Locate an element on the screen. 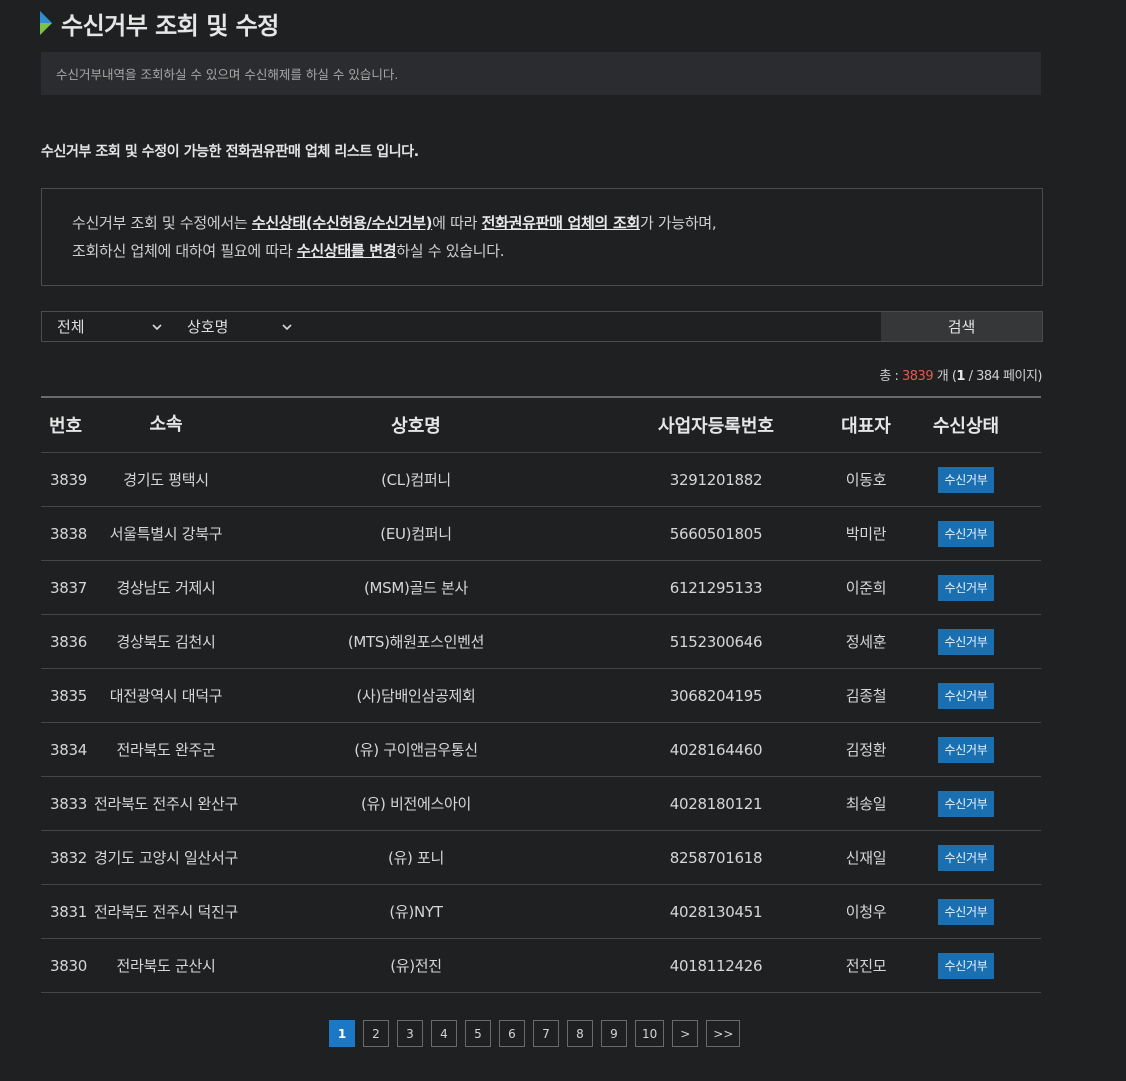  table-row: 3839 경기도 평택시 (CL)컴퍼니 3291201882 이동호 수신거부 is located at coordinates (541, 480).